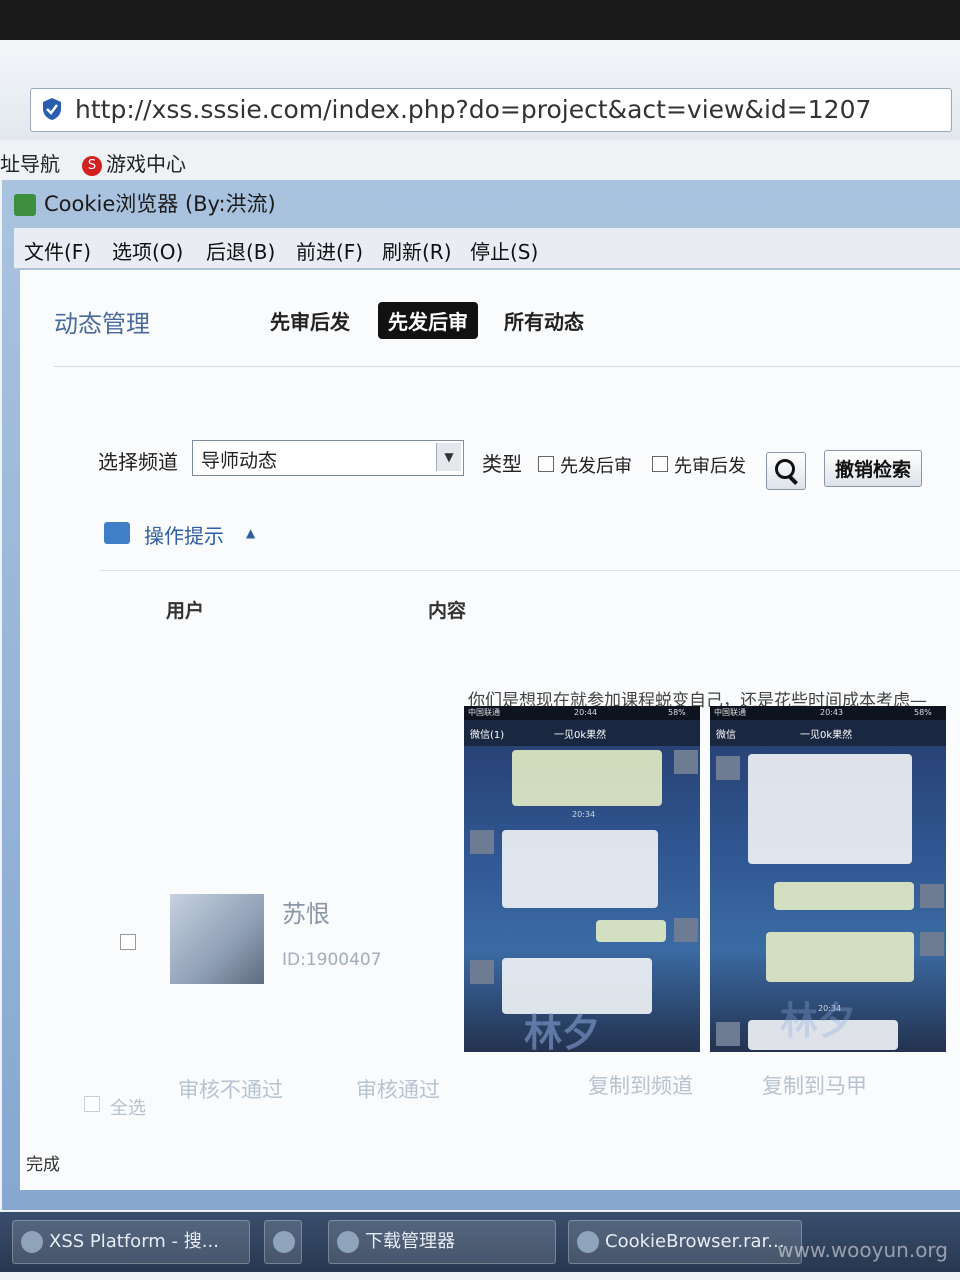 This screenshot has height=1280, width=960. Describe the element at coordinates (546, 464) in the screenshot. I see `type-post-first-checkbox` at that location.